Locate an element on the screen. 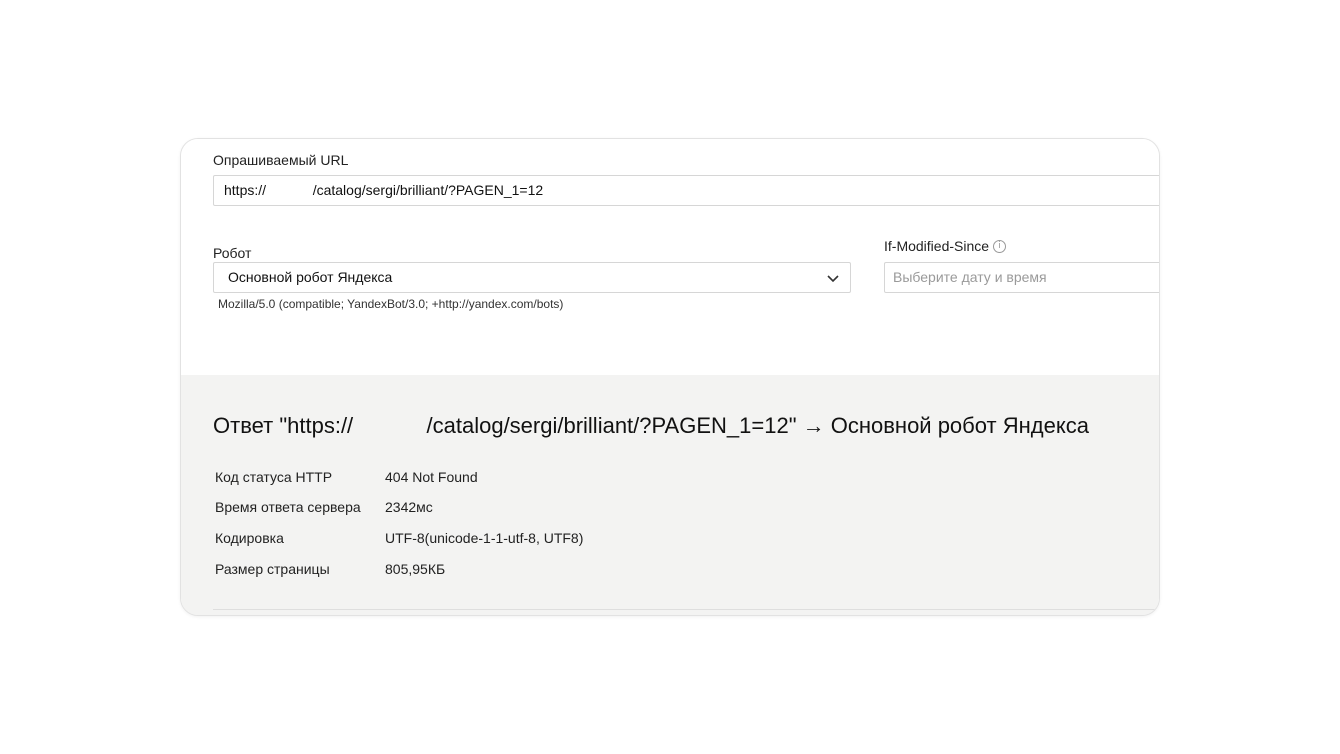 The image size is (1340, 754). result-key: Код статуса HTTP is located at coordinates (274, 477).